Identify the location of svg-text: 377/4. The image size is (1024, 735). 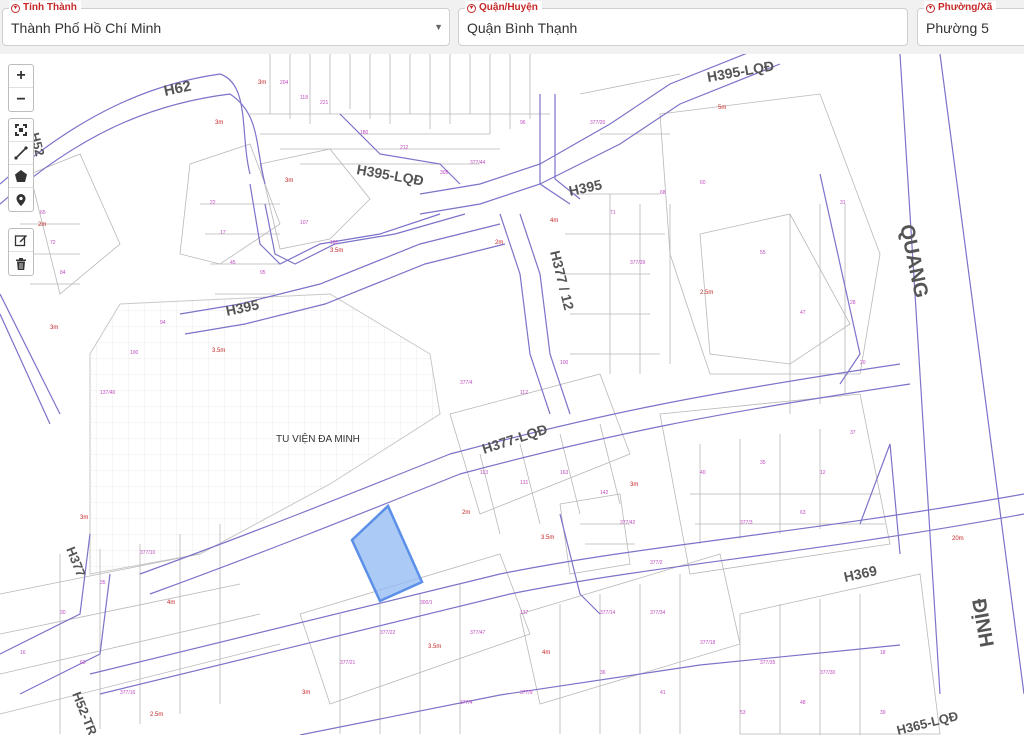
(466, 703).